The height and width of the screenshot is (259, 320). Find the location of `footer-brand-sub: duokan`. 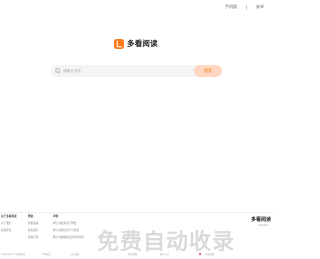

footer-brand-sub: duokan is located at coordinates (263, 225).